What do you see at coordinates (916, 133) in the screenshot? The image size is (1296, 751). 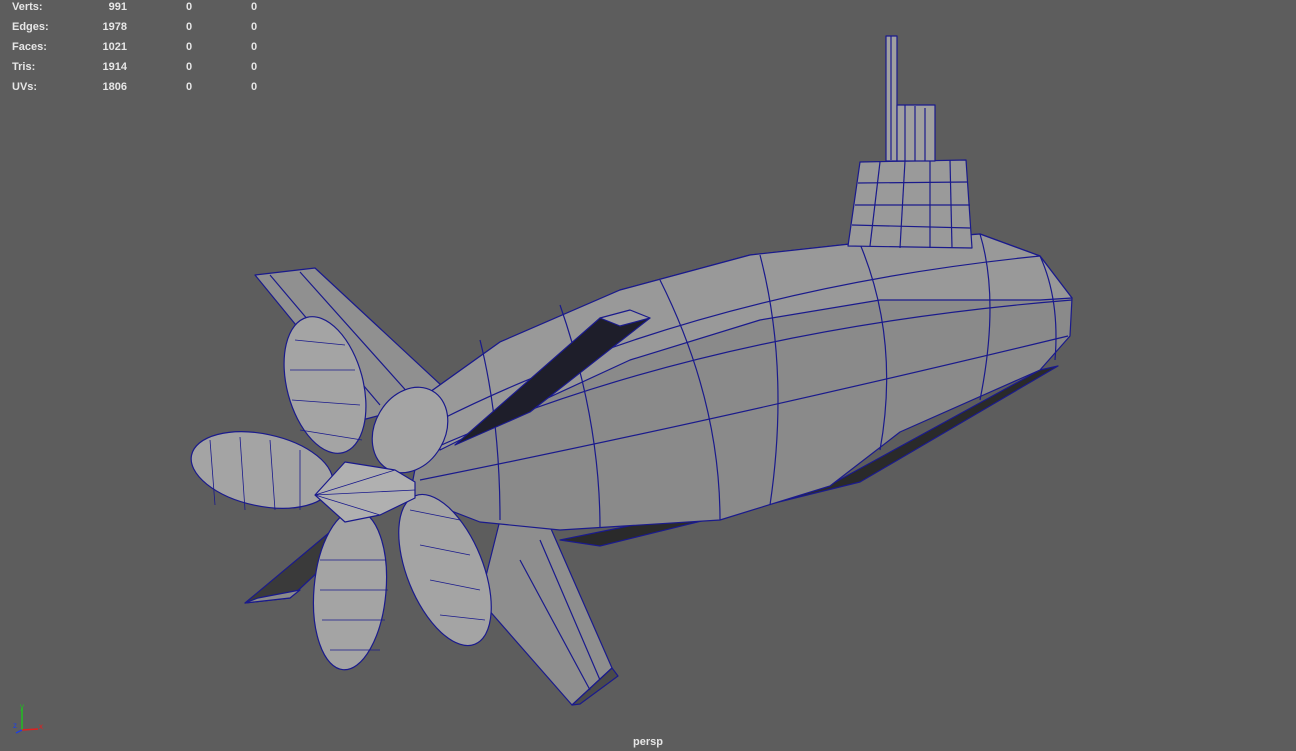 I see `periscope` at bounding box center [916, 133].